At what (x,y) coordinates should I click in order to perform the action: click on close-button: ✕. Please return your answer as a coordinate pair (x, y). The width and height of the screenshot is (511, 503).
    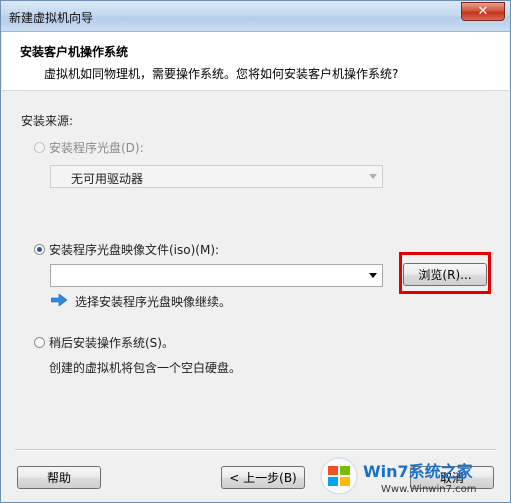
    Looking at the image, I should click on (483, 11).